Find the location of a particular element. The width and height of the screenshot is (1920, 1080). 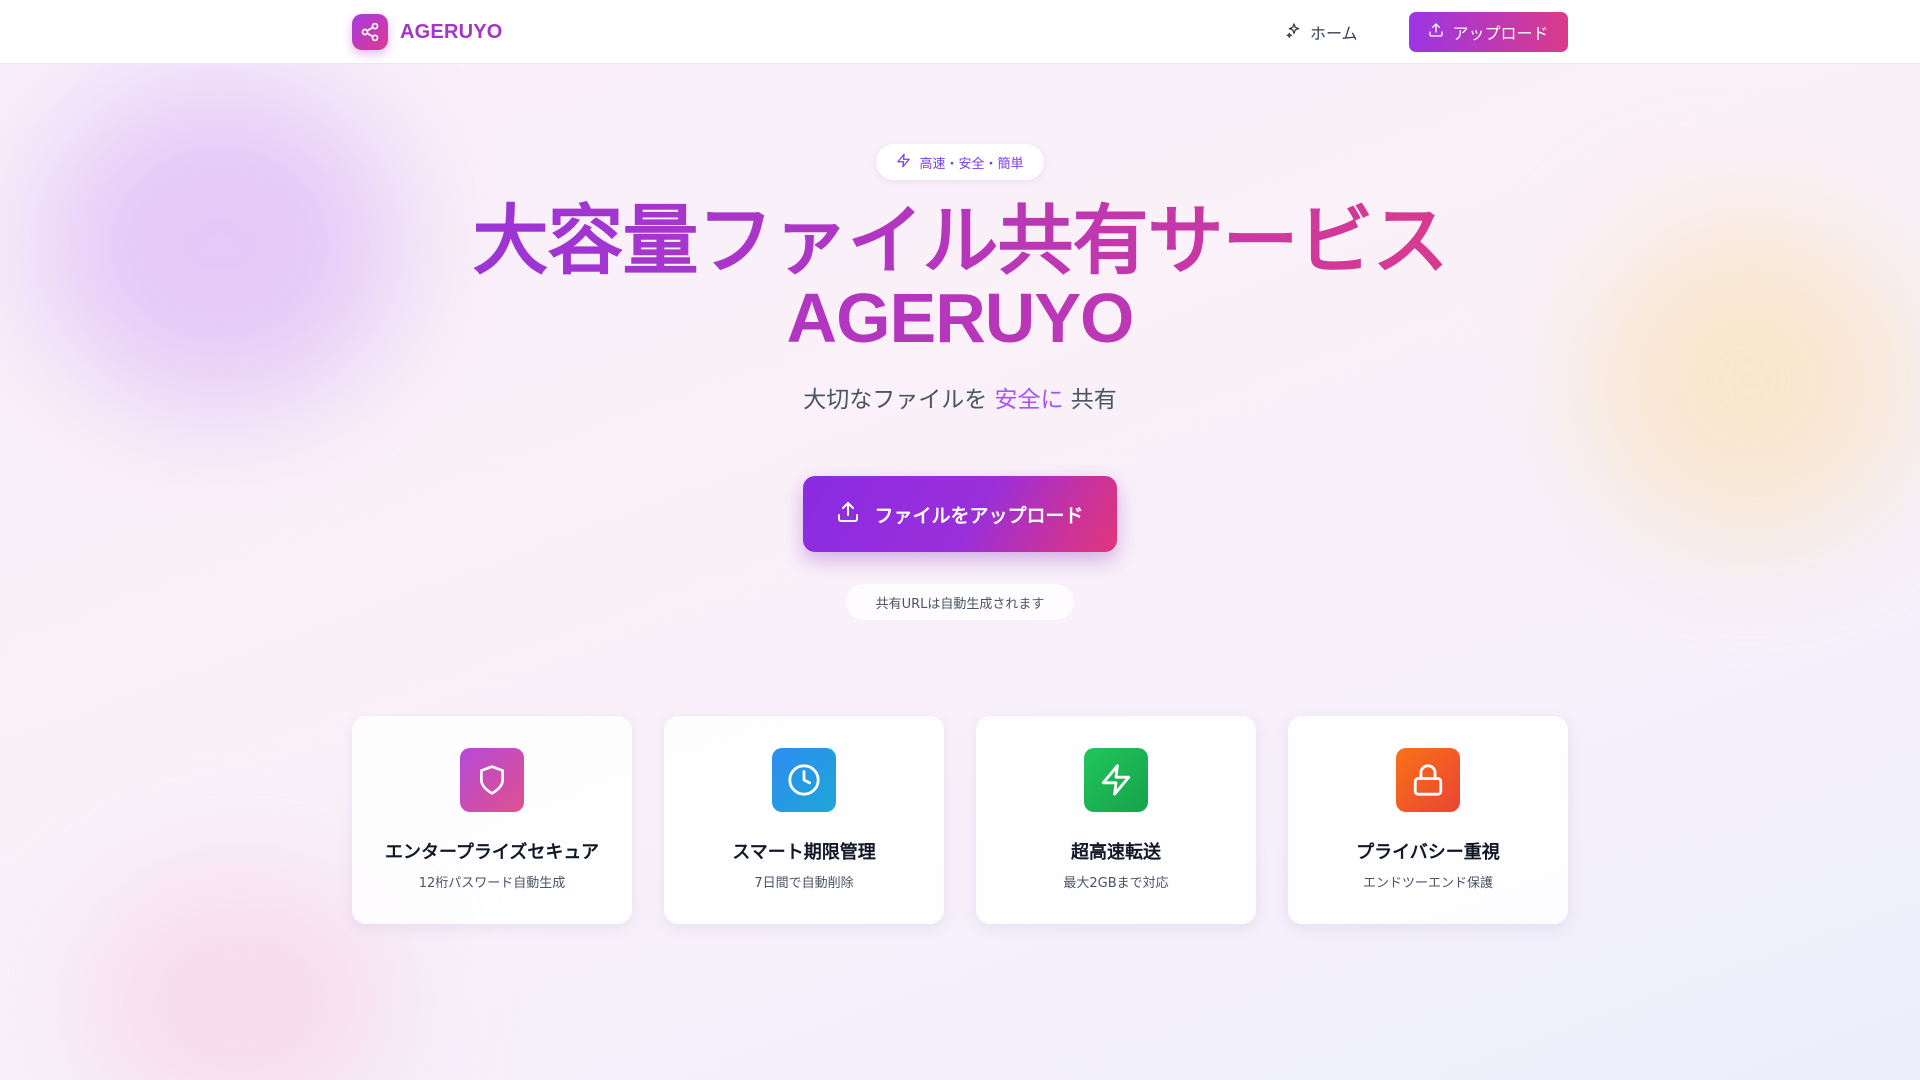

feature-description: 最大2GBまで対応 is located at coordinates (1116, 883).